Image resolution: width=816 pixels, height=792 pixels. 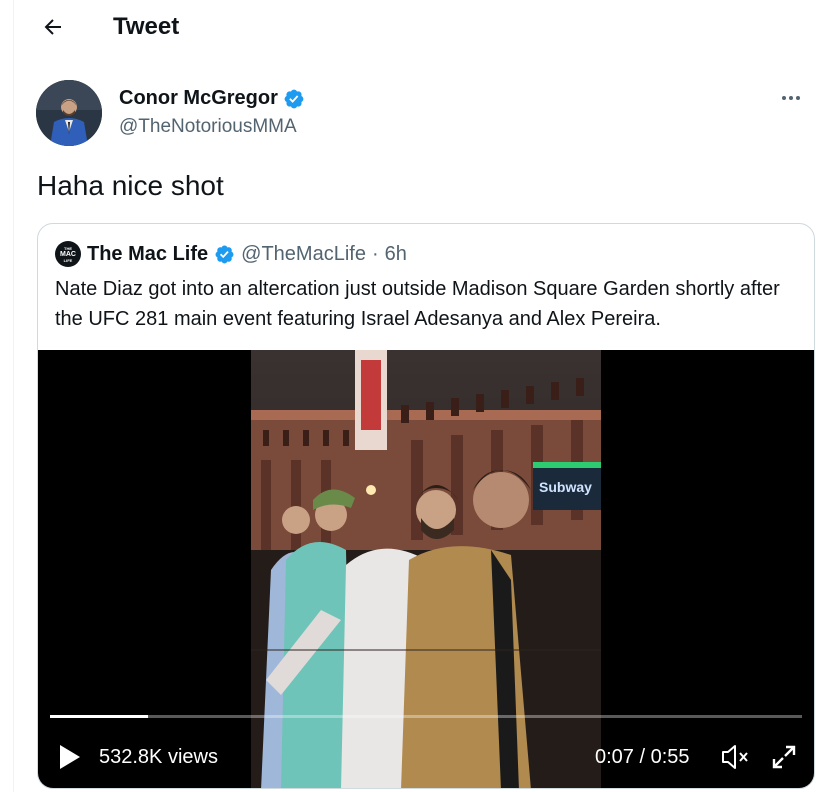 I want to click on more-horizontal-icon, so click(x=784, y=98).